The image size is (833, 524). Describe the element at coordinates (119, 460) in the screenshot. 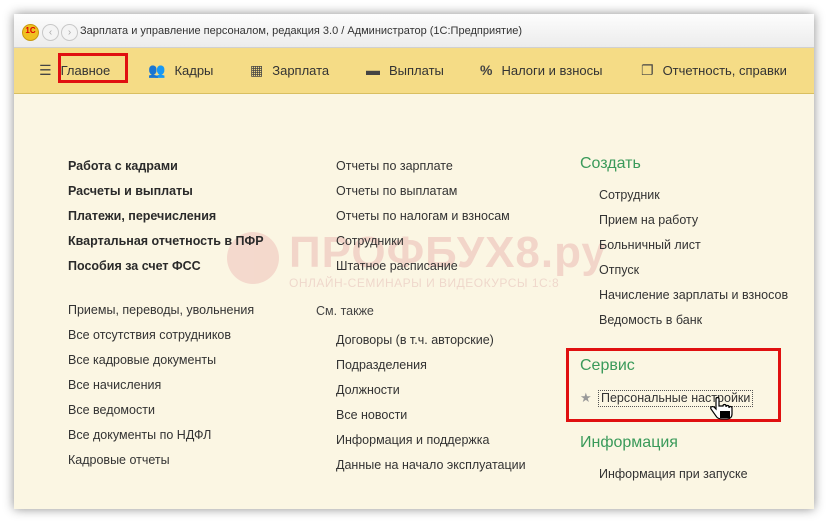

I see `link-kadrovye-otchety: Кадровые отчеты` at that location.